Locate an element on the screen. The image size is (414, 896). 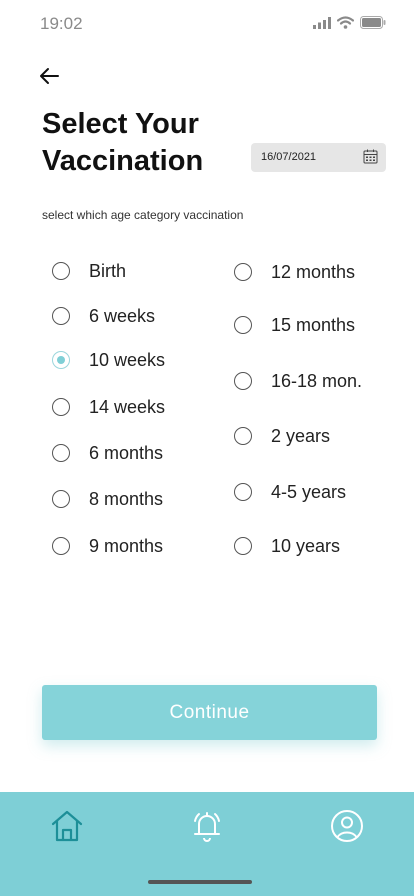
option-label: 16-18 mon. is located at coordinates (317, 380).